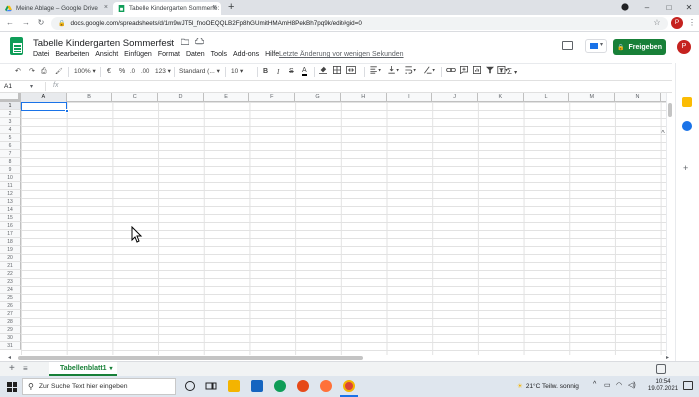 The width and height of the screenshot is (699, 397). Describe the element at coordinates (567, 45) in the screenshot. I see `comment-history-icon` at that location.